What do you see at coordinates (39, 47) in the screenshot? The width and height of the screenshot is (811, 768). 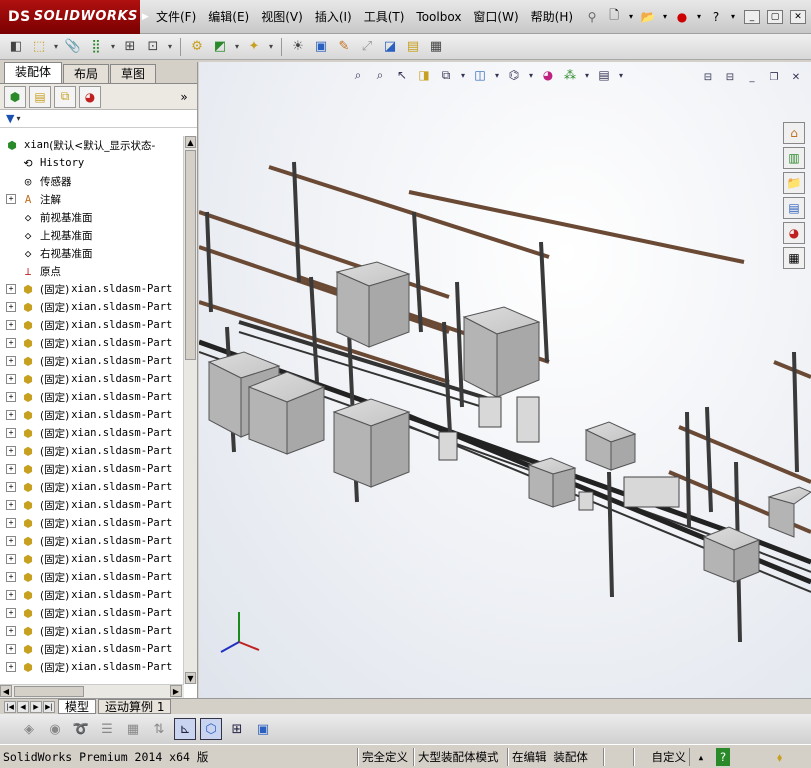 I see `insert-component-icon: ⬚` at bounding box center [39, 47].